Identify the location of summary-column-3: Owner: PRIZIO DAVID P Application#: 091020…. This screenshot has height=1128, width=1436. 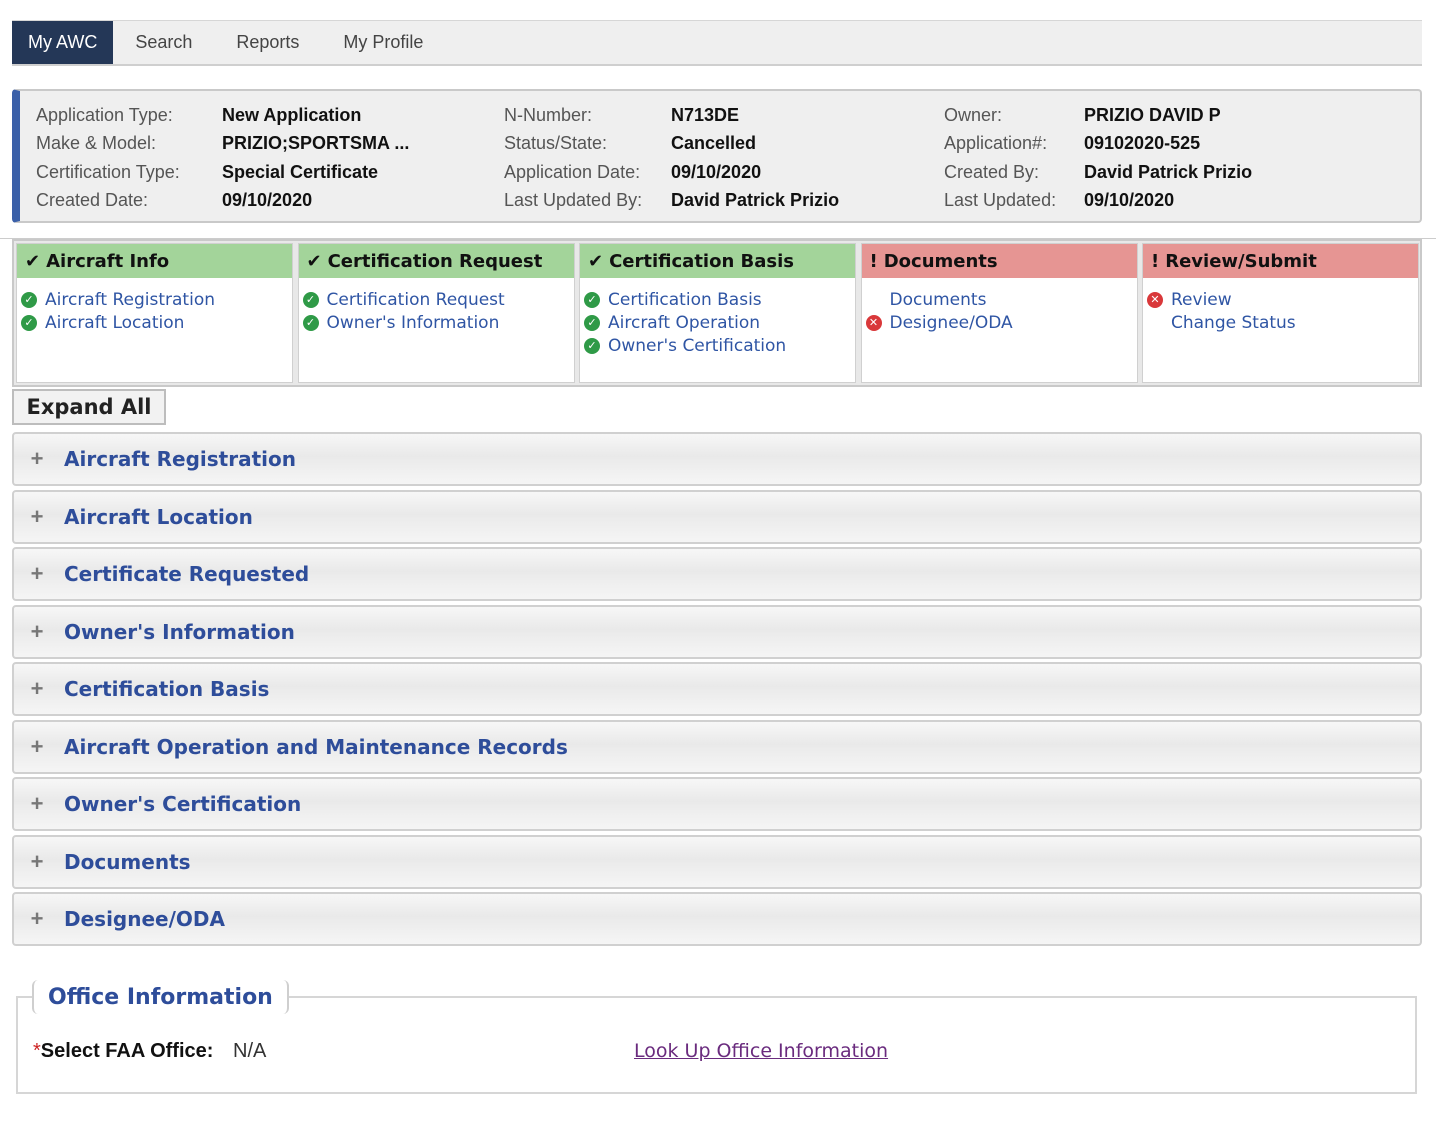
(1098, 158).